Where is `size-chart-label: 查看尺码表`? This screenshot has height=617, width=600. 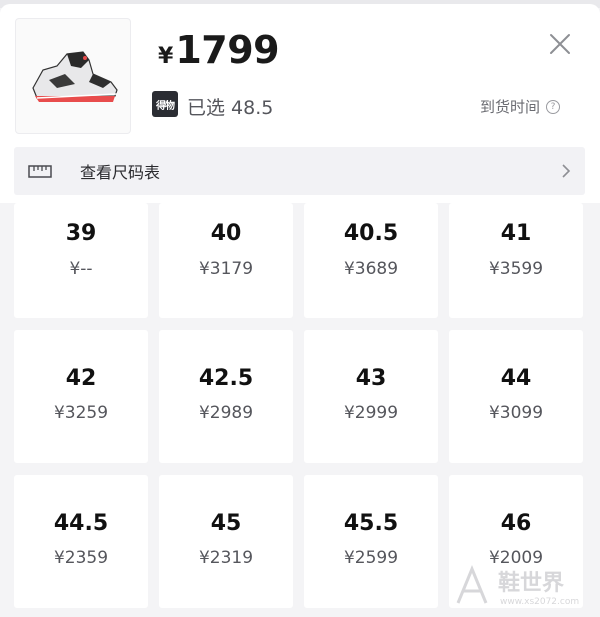 size-chart-label: 查看尺码表 is located at coordinates (120, 172).